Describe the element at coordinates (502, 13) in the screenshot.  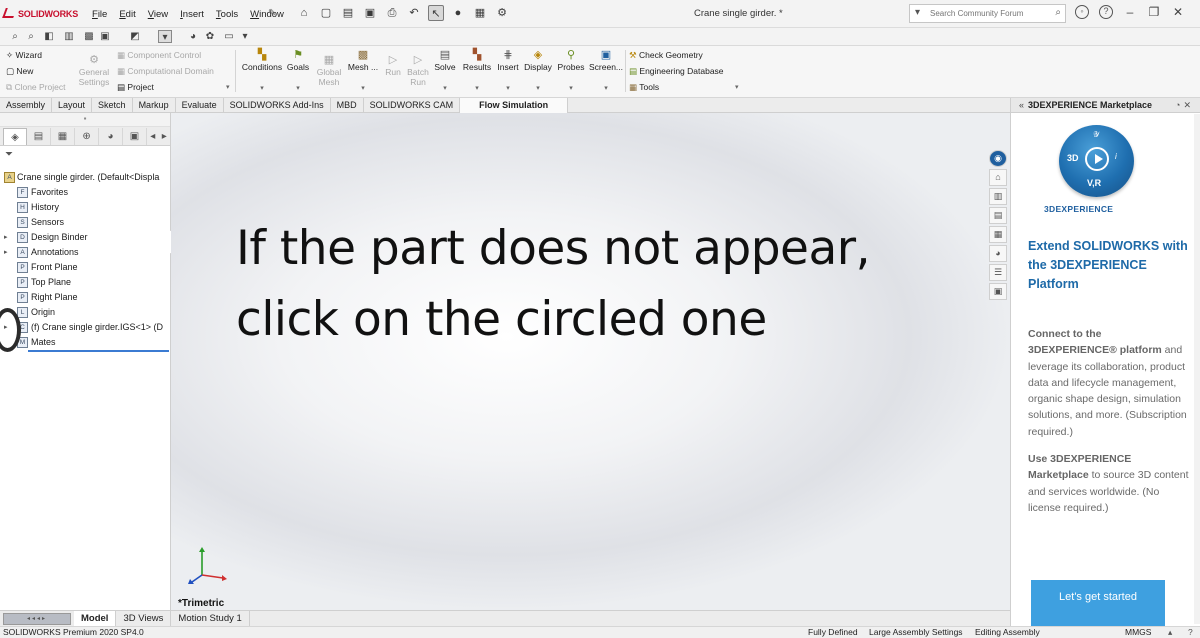
I see `options-gear-icon: ⚙` at that location.